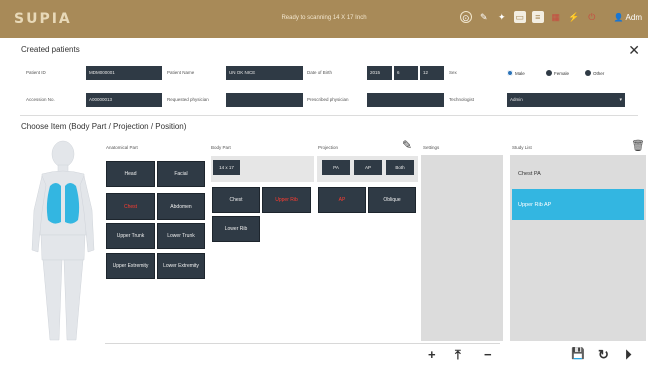 Image resolution: width=648 pixels, height=368 pixels. I want to click on anatomical-abdomen-button: Abdomen, so click(181, 206).